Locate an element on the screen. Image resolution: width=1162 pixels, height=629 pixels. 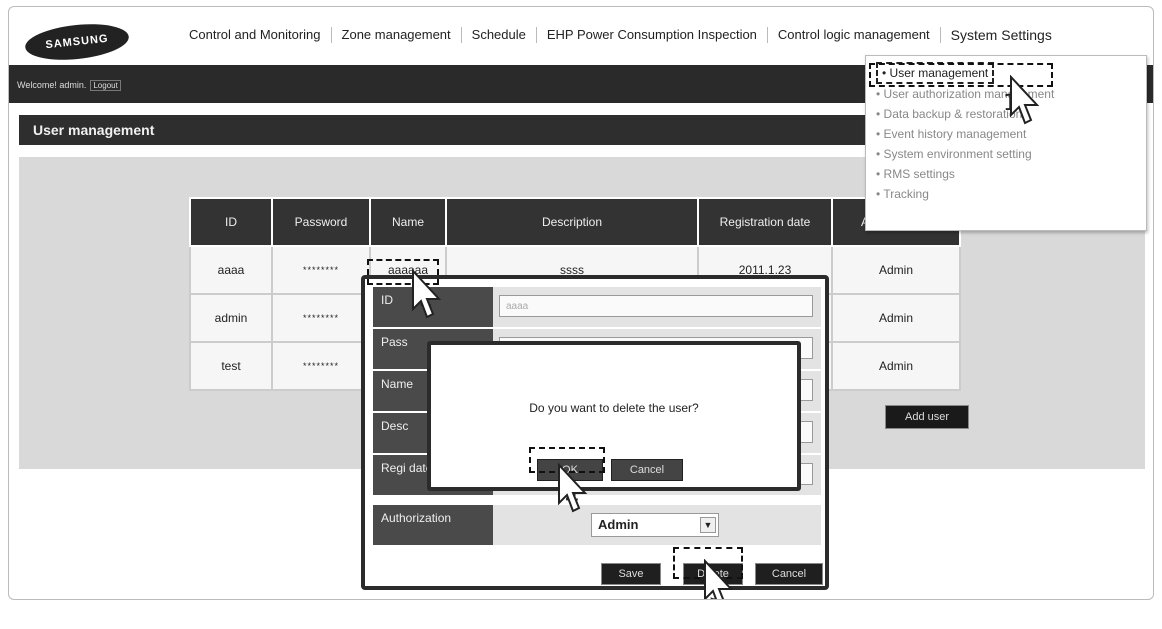
value-authorization: Admin ▼ is located at coordinates (657, 526).